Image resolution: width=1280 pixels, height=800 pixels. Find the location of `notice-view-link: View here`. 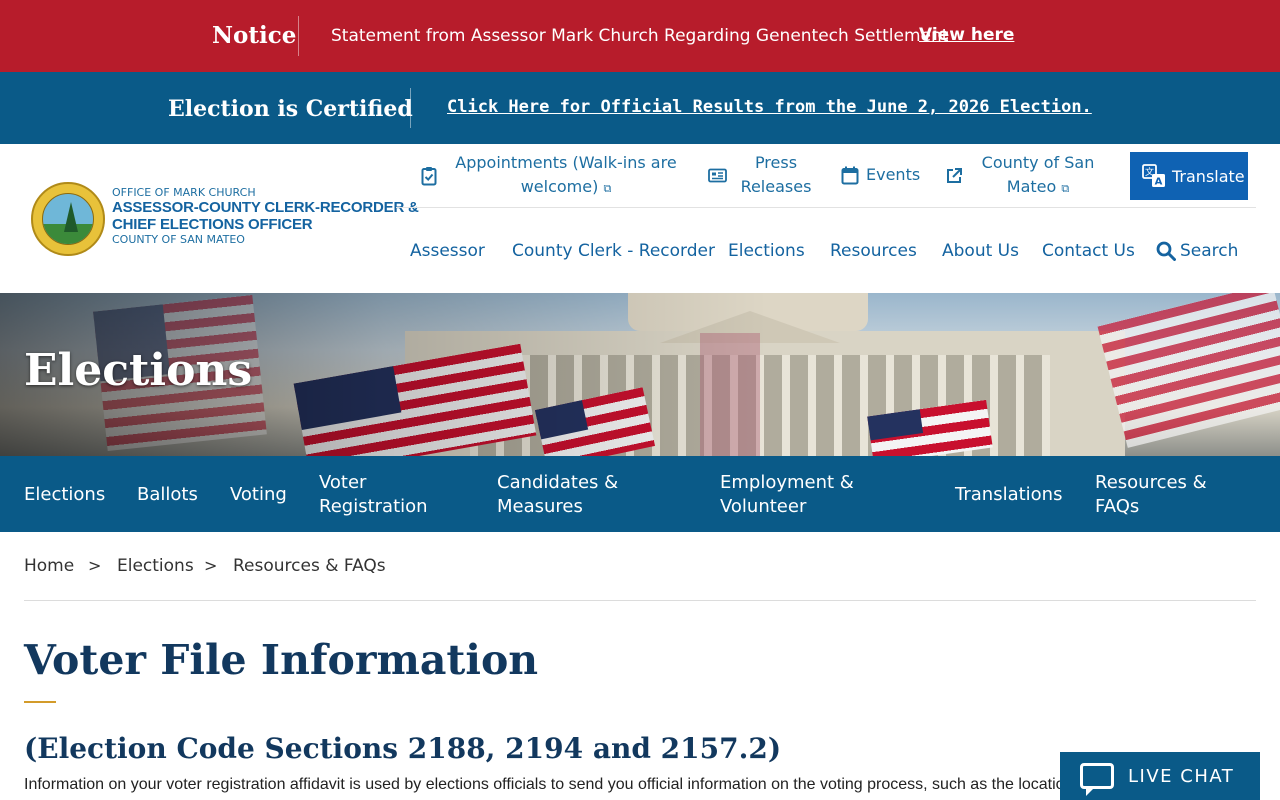

notice-view-link: View here is located at coordinates (966, 35).